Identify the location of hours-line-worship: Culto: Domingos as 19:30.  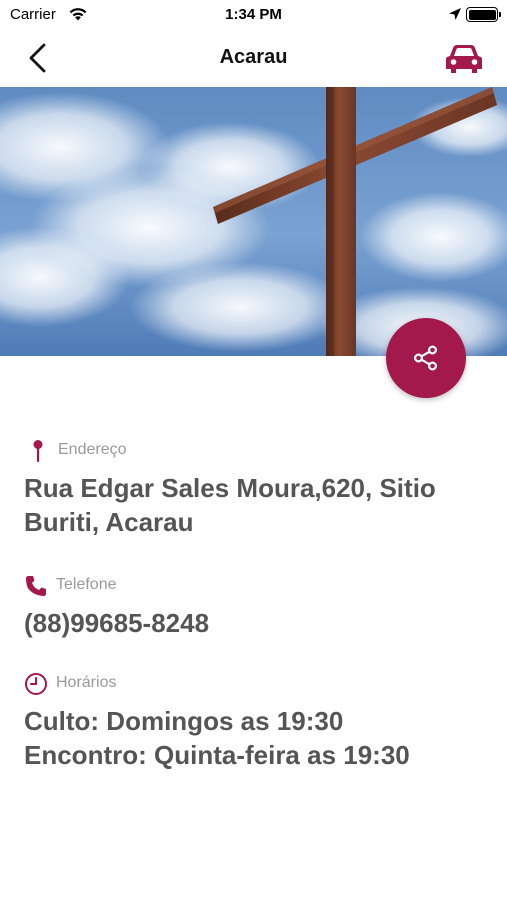
(184, 721).